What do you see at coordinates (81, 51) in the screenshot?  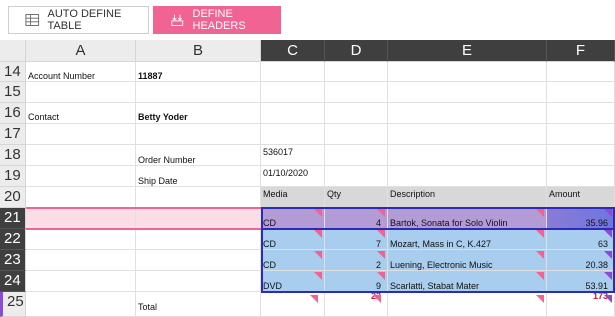 I see `column-header-a: A` at bounding box center [81, 51].